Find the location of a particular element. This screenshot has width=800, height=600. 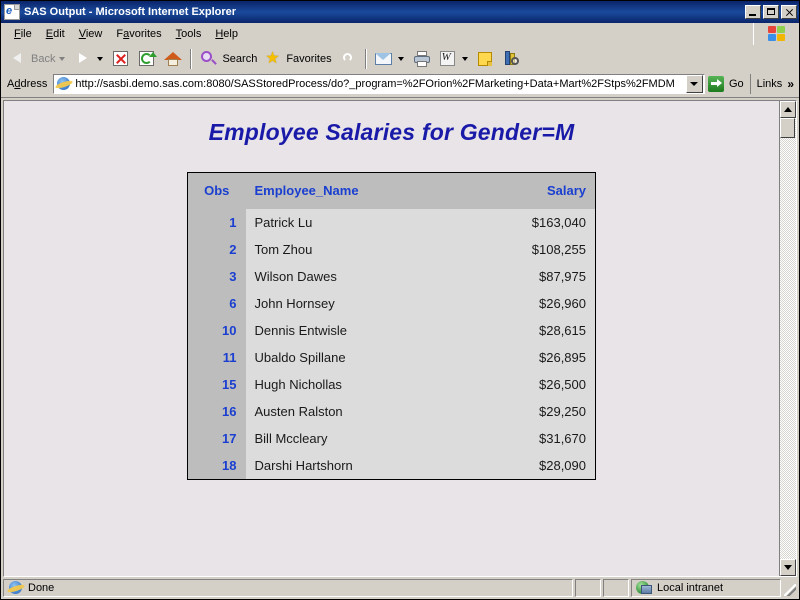

scroll-thumb is located at coordinates (787, 128).